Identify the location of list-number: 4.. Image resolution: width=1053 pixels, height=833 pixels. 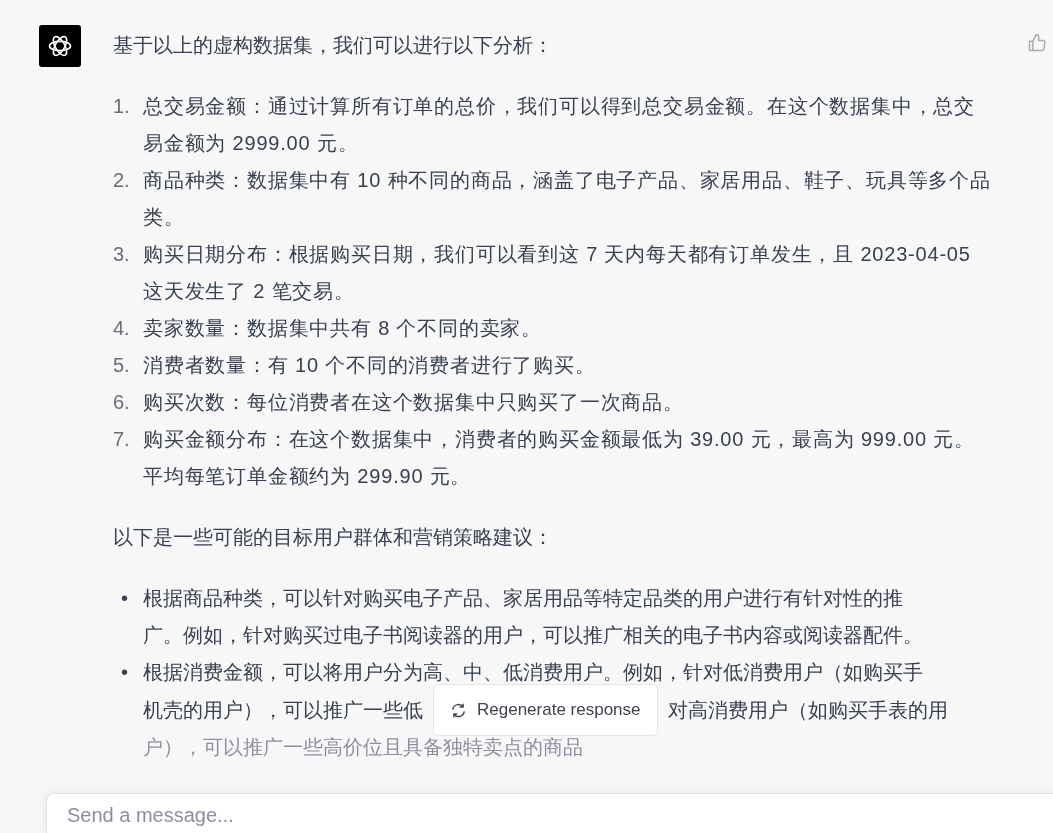
(122, 328).